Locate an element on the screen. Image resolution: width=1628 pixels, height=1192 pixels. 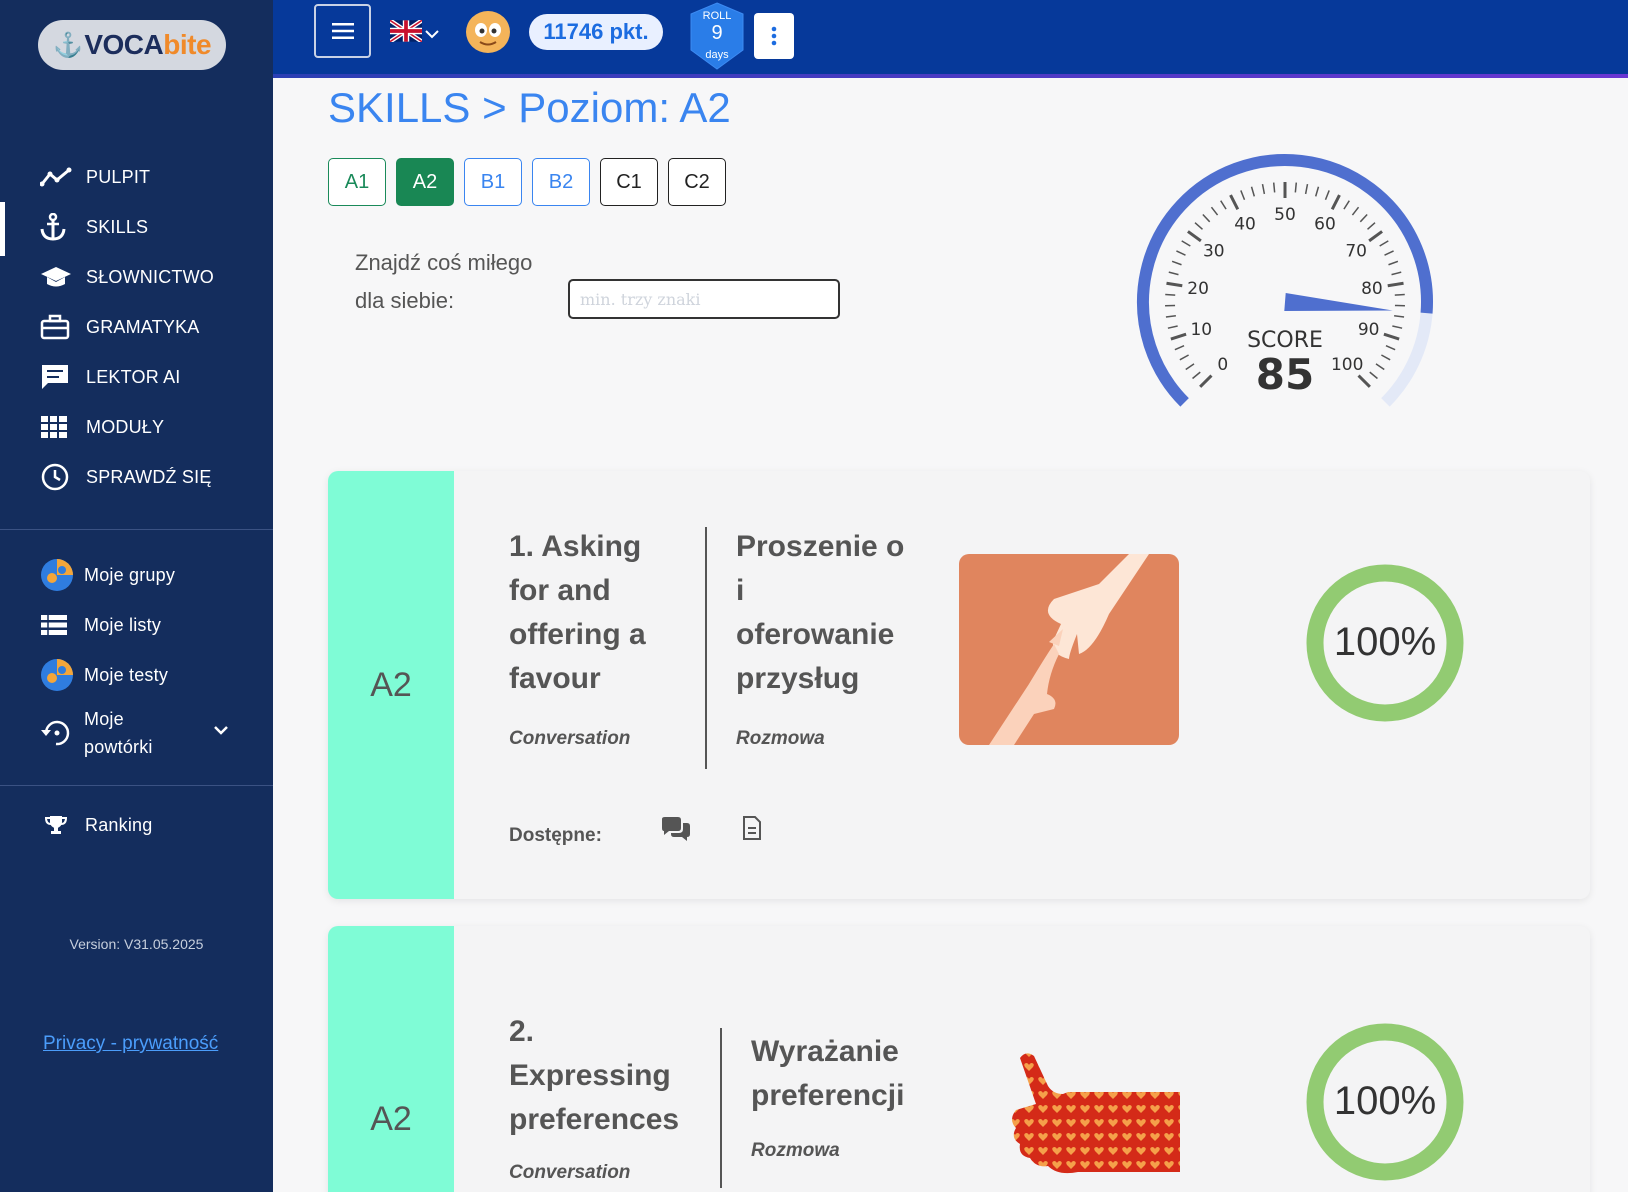
available-label: Dostępne: is located at coordinates (555, 835).